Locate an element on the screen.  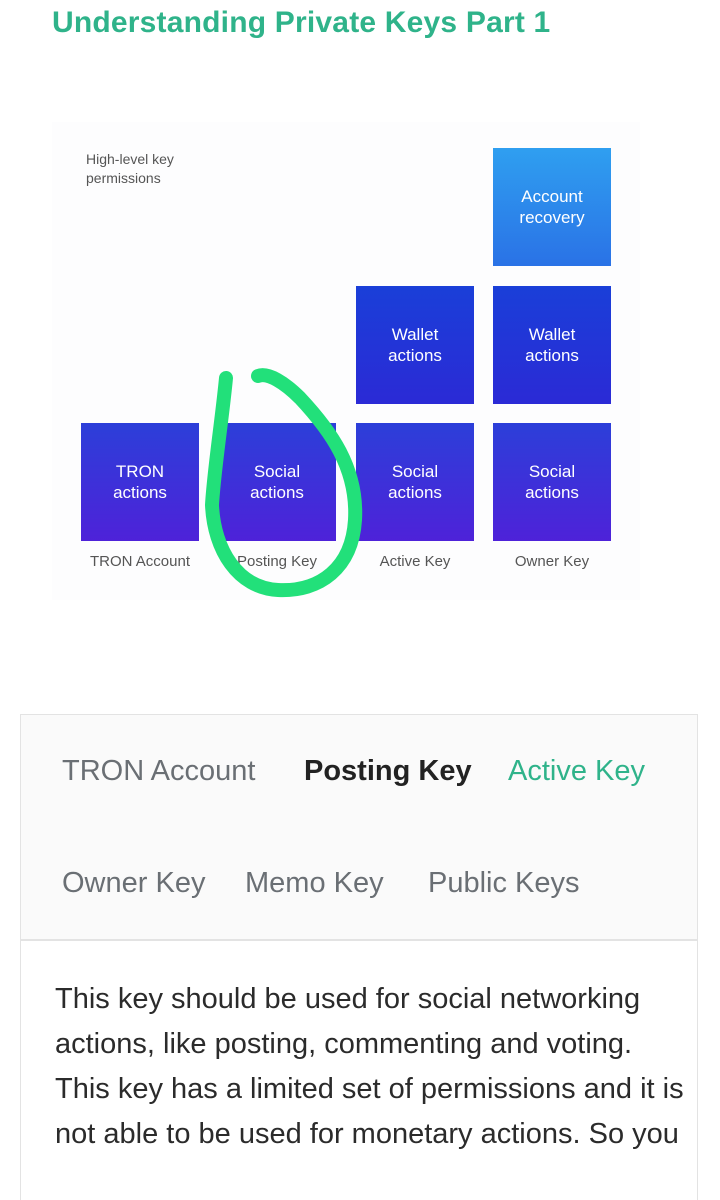
tab-tron-account: TRON Account is located at coordinates (158, 771).